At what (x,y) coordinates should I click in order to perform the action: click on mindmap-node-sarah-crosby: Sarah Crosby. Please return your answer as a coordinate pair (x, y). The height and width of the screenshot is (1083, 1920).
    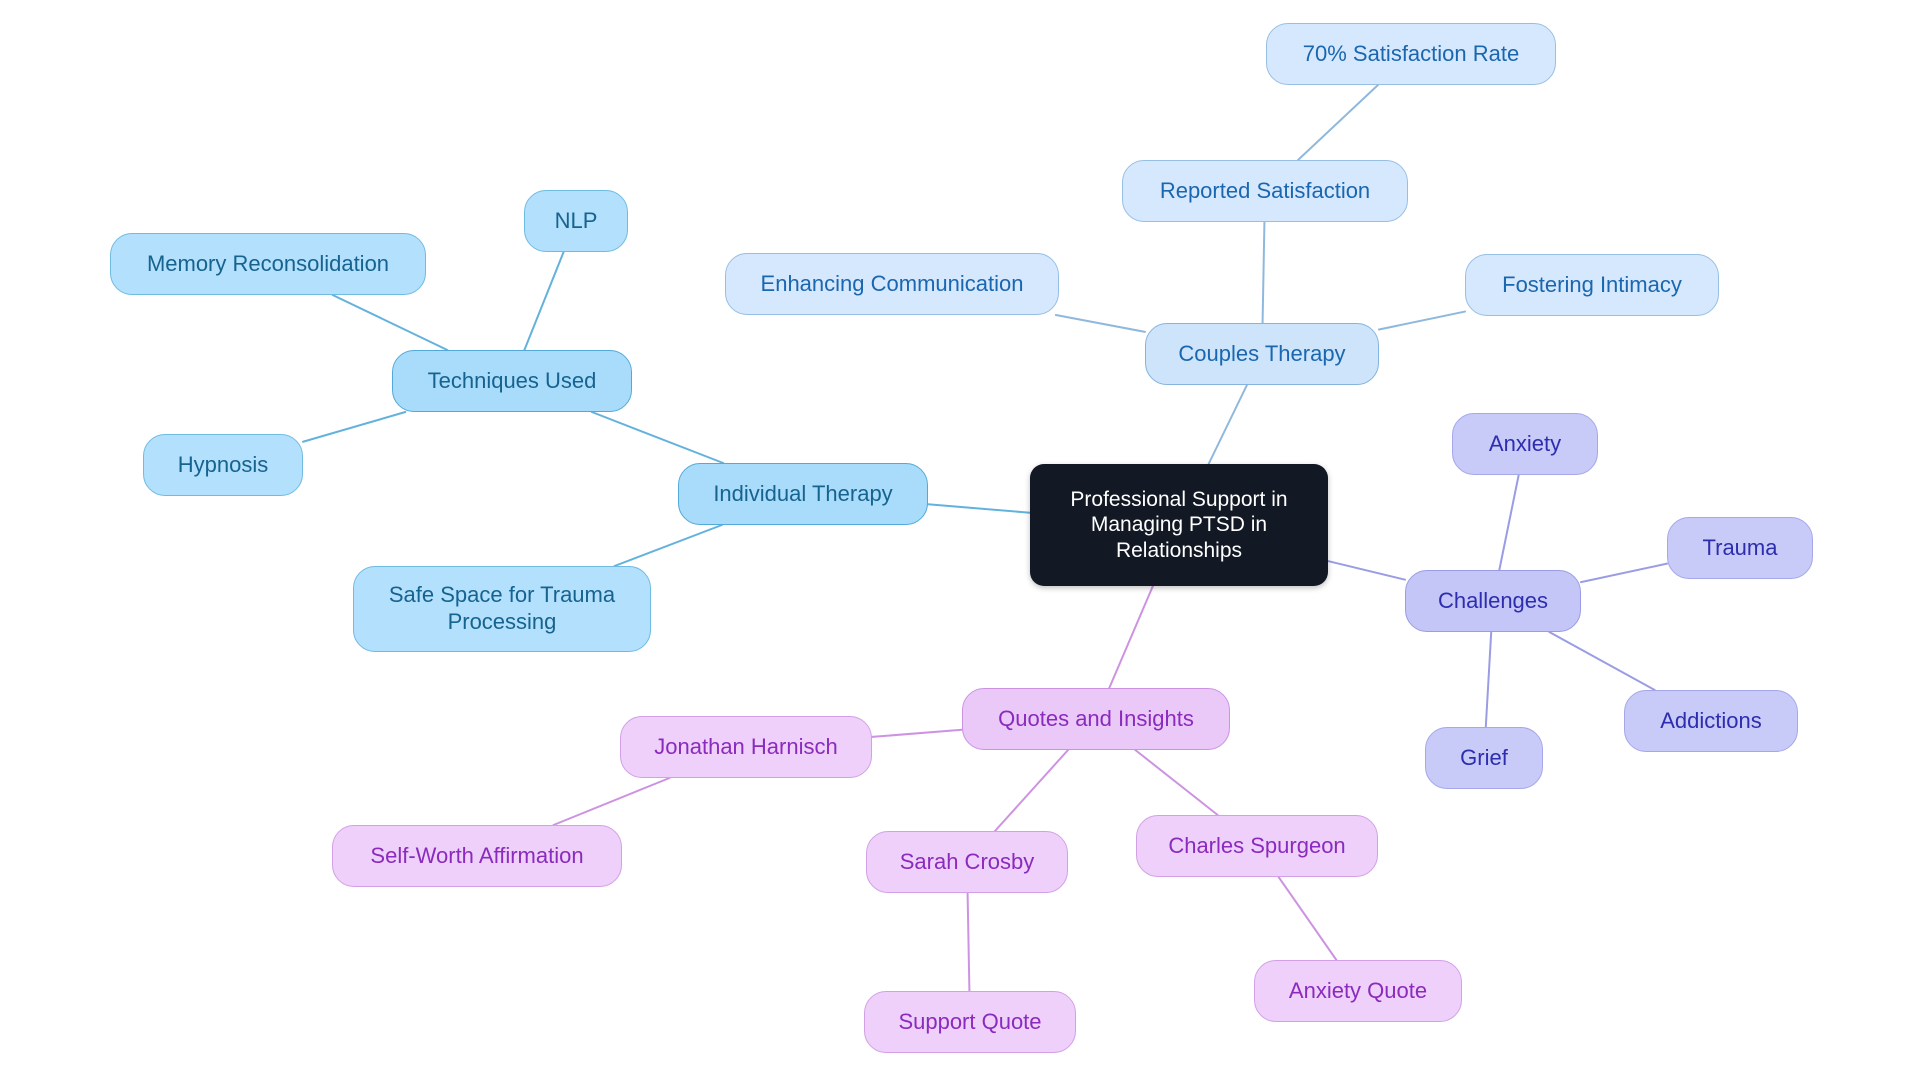
    Looking at the image, I should click on (967, 862).